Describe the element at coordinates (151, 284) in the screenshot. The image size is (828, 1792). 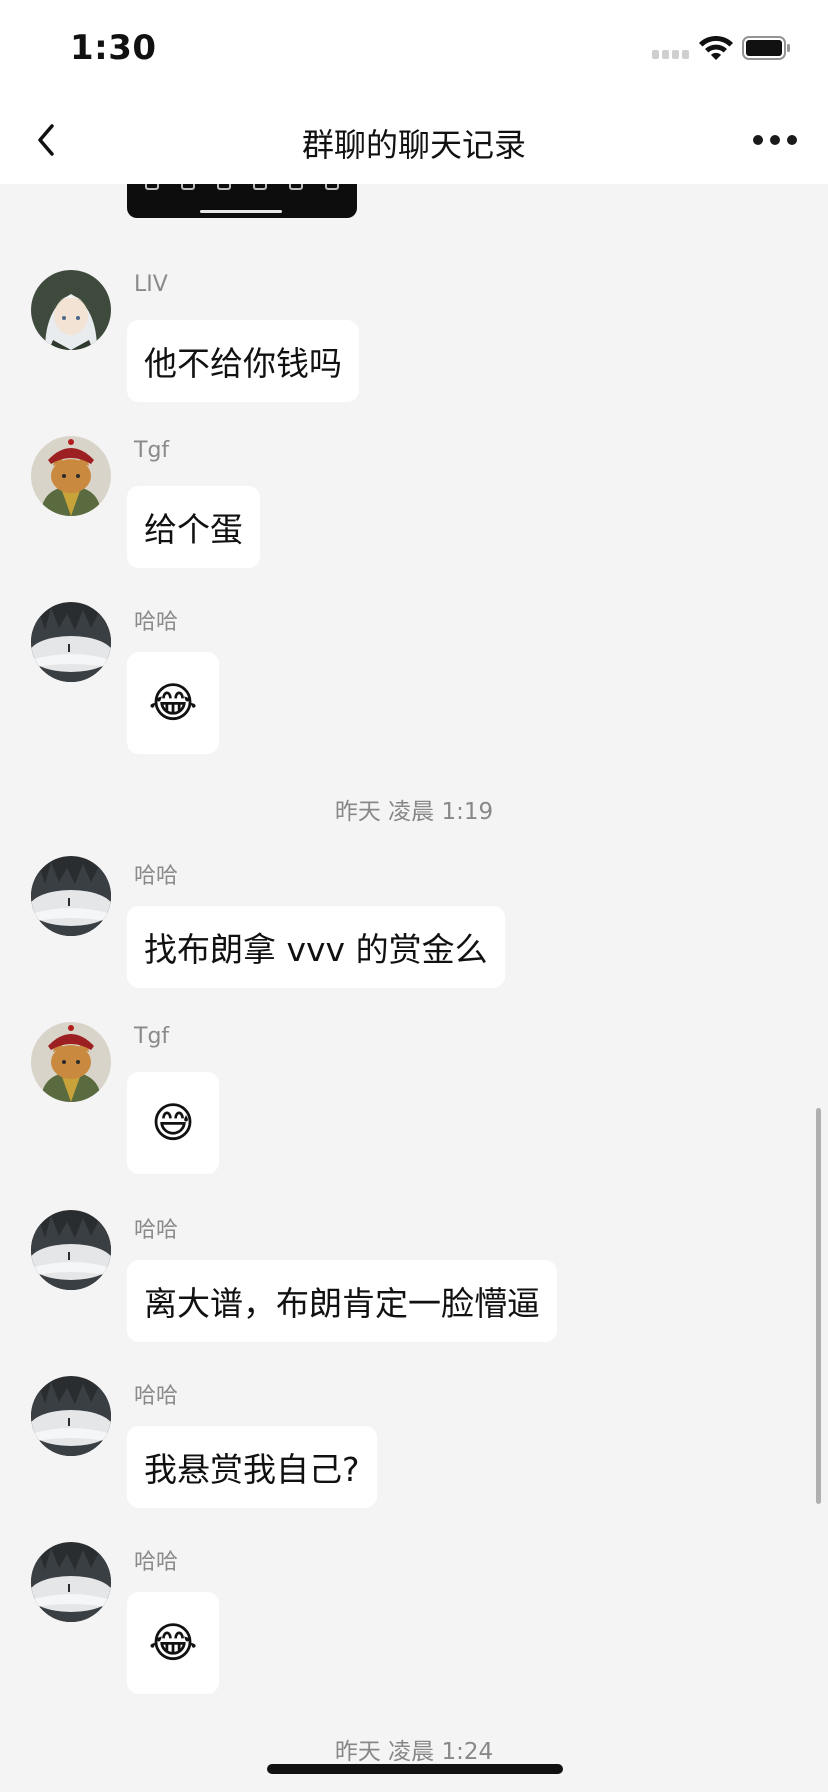
I see `sender-name: LIV` at that location.